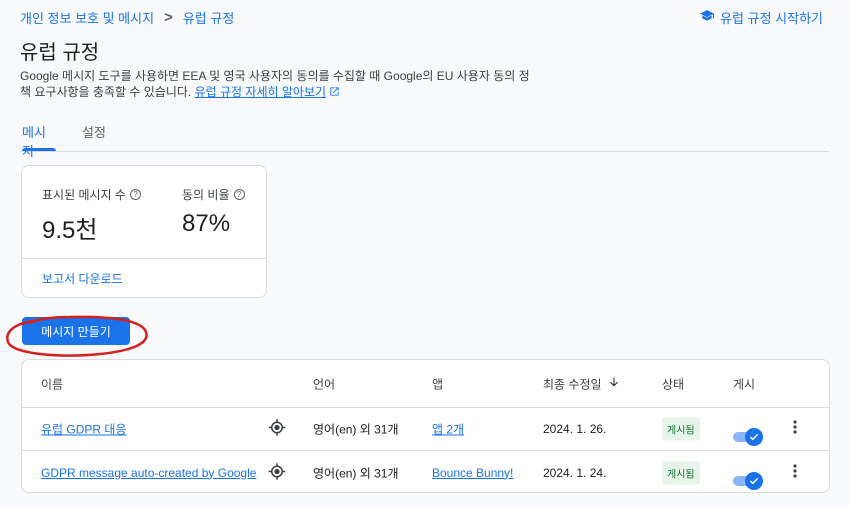  I want to click on header-name: 이름, so click(52, 383).